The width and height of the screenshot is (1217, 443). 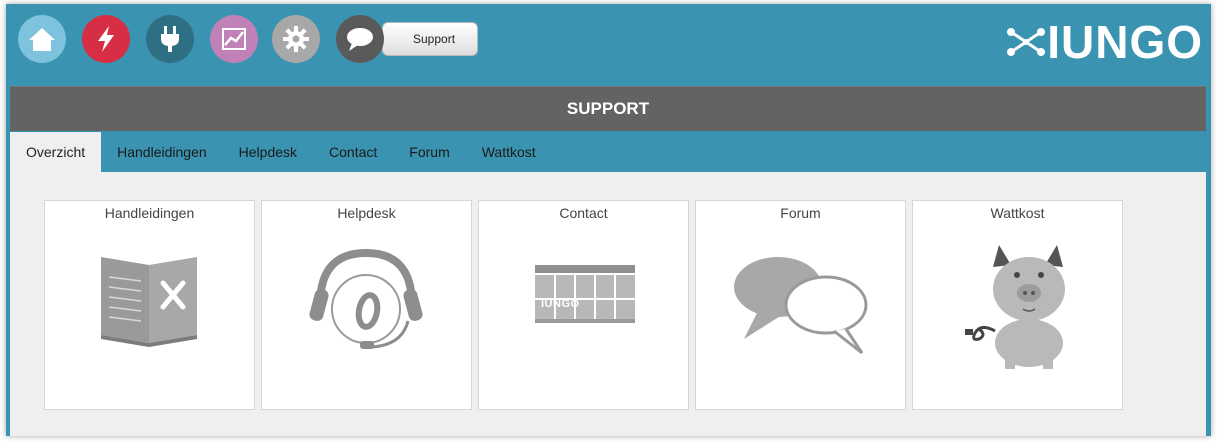 What do you see at coordinates (585, 294) in the screenshot?
I see `iungo-device-icon` at bounding box center [585, 294].